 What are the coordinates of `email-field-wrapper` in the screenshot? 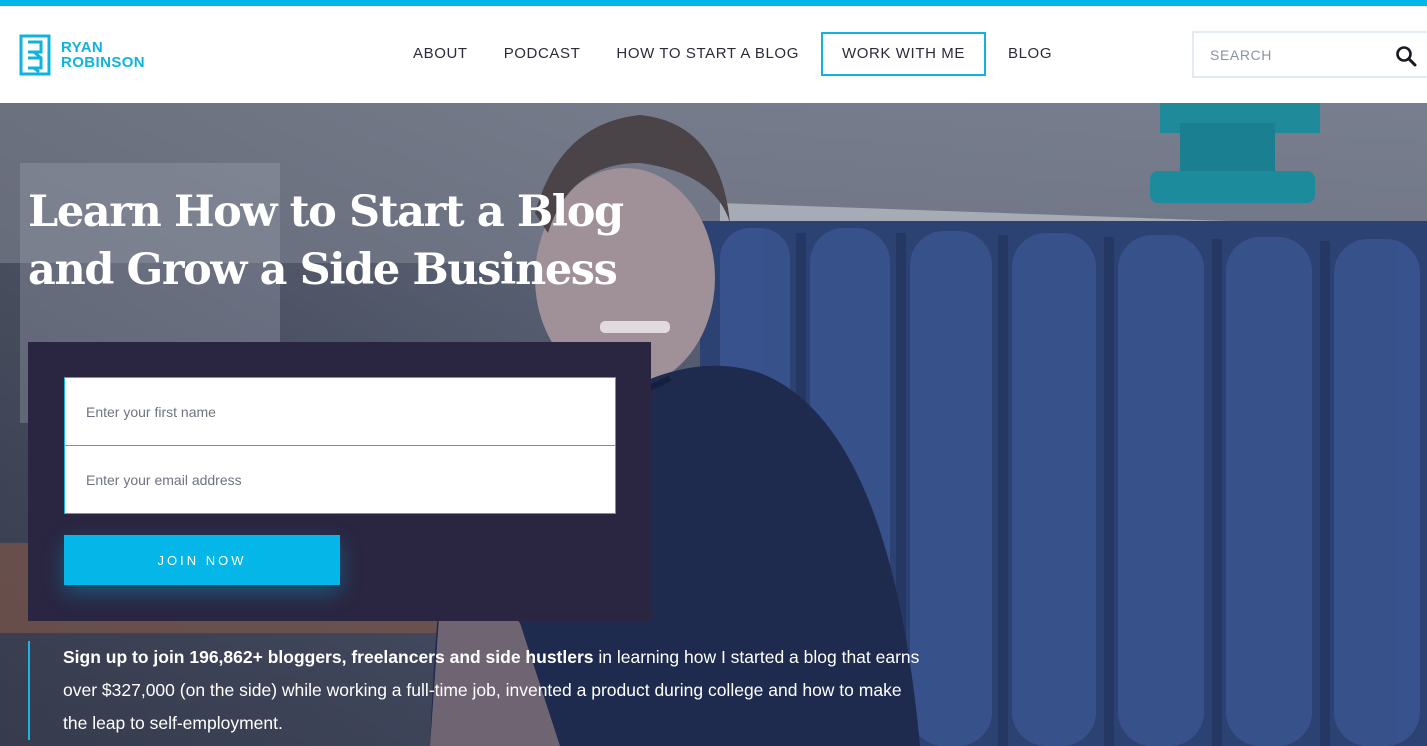 It's located at (340, 479).